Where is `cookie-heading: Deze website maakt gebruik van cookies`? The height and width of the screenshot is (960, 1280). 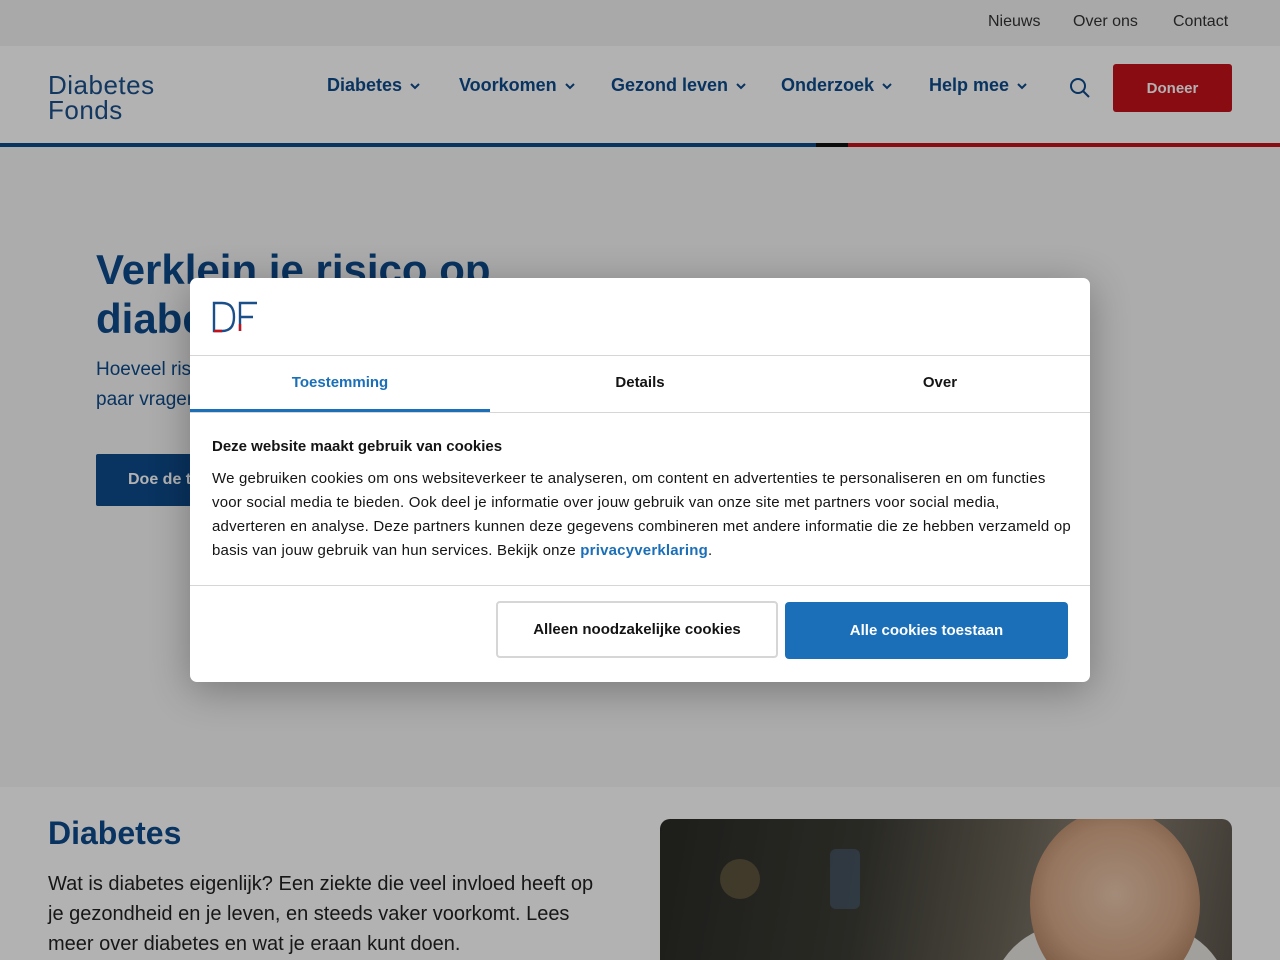 cookie-heading: Deze website maakt gebruik van cookies is located at coordinates (357, 446).